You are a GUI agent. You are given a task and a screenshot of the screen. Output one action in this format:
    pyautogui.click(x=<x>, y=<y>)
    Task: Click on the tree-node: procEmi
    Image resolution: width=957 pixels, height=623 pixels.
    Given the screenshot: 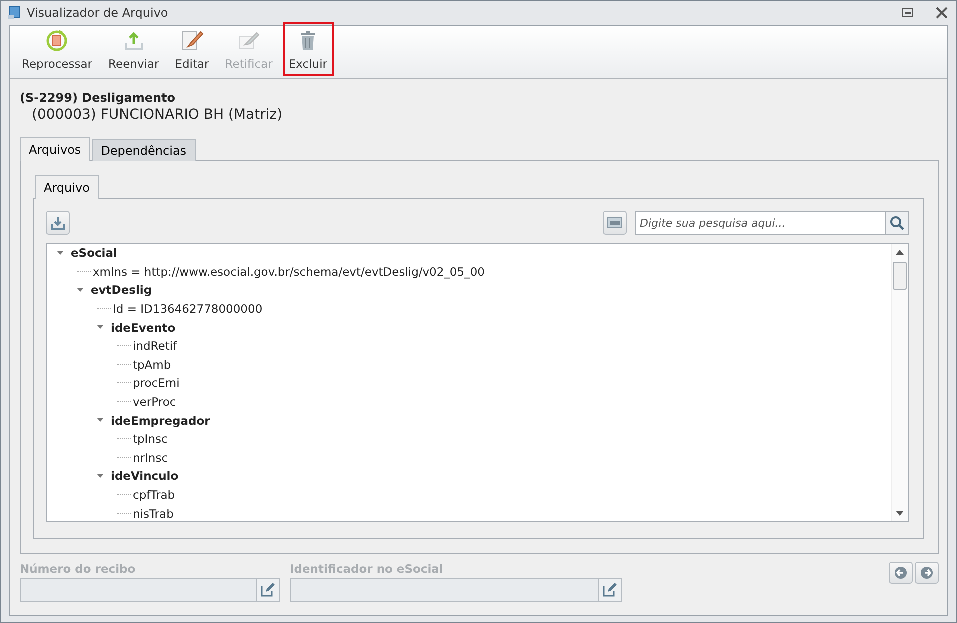 What is the action you would take?
    pyautogui.click(x=156, y=383)
    